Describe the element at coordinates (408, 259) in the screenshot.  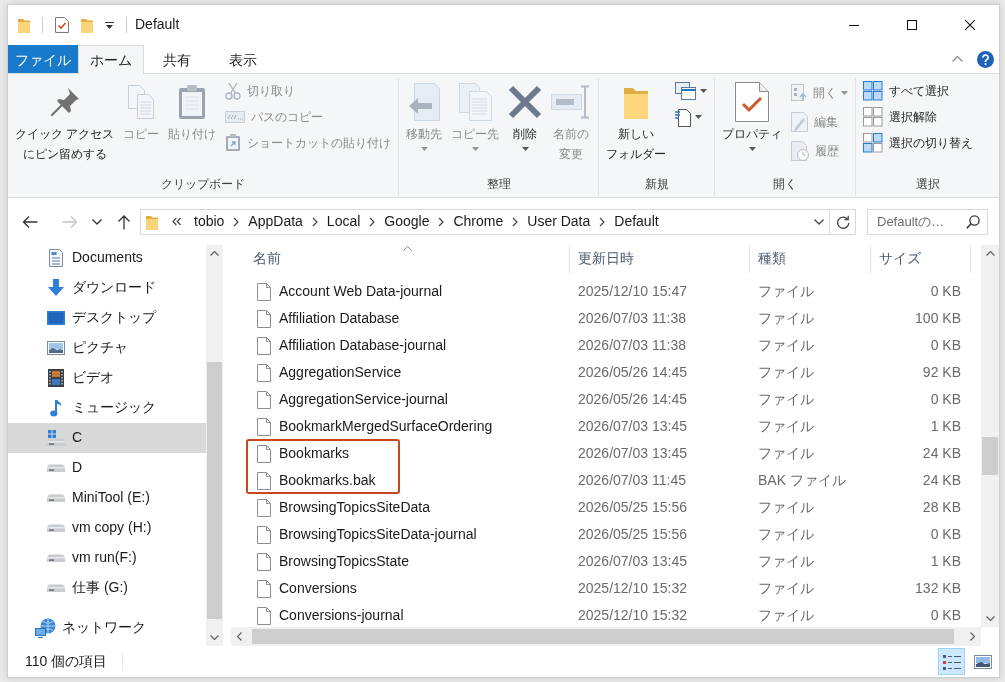
I see `column-header: 名前` at that location.